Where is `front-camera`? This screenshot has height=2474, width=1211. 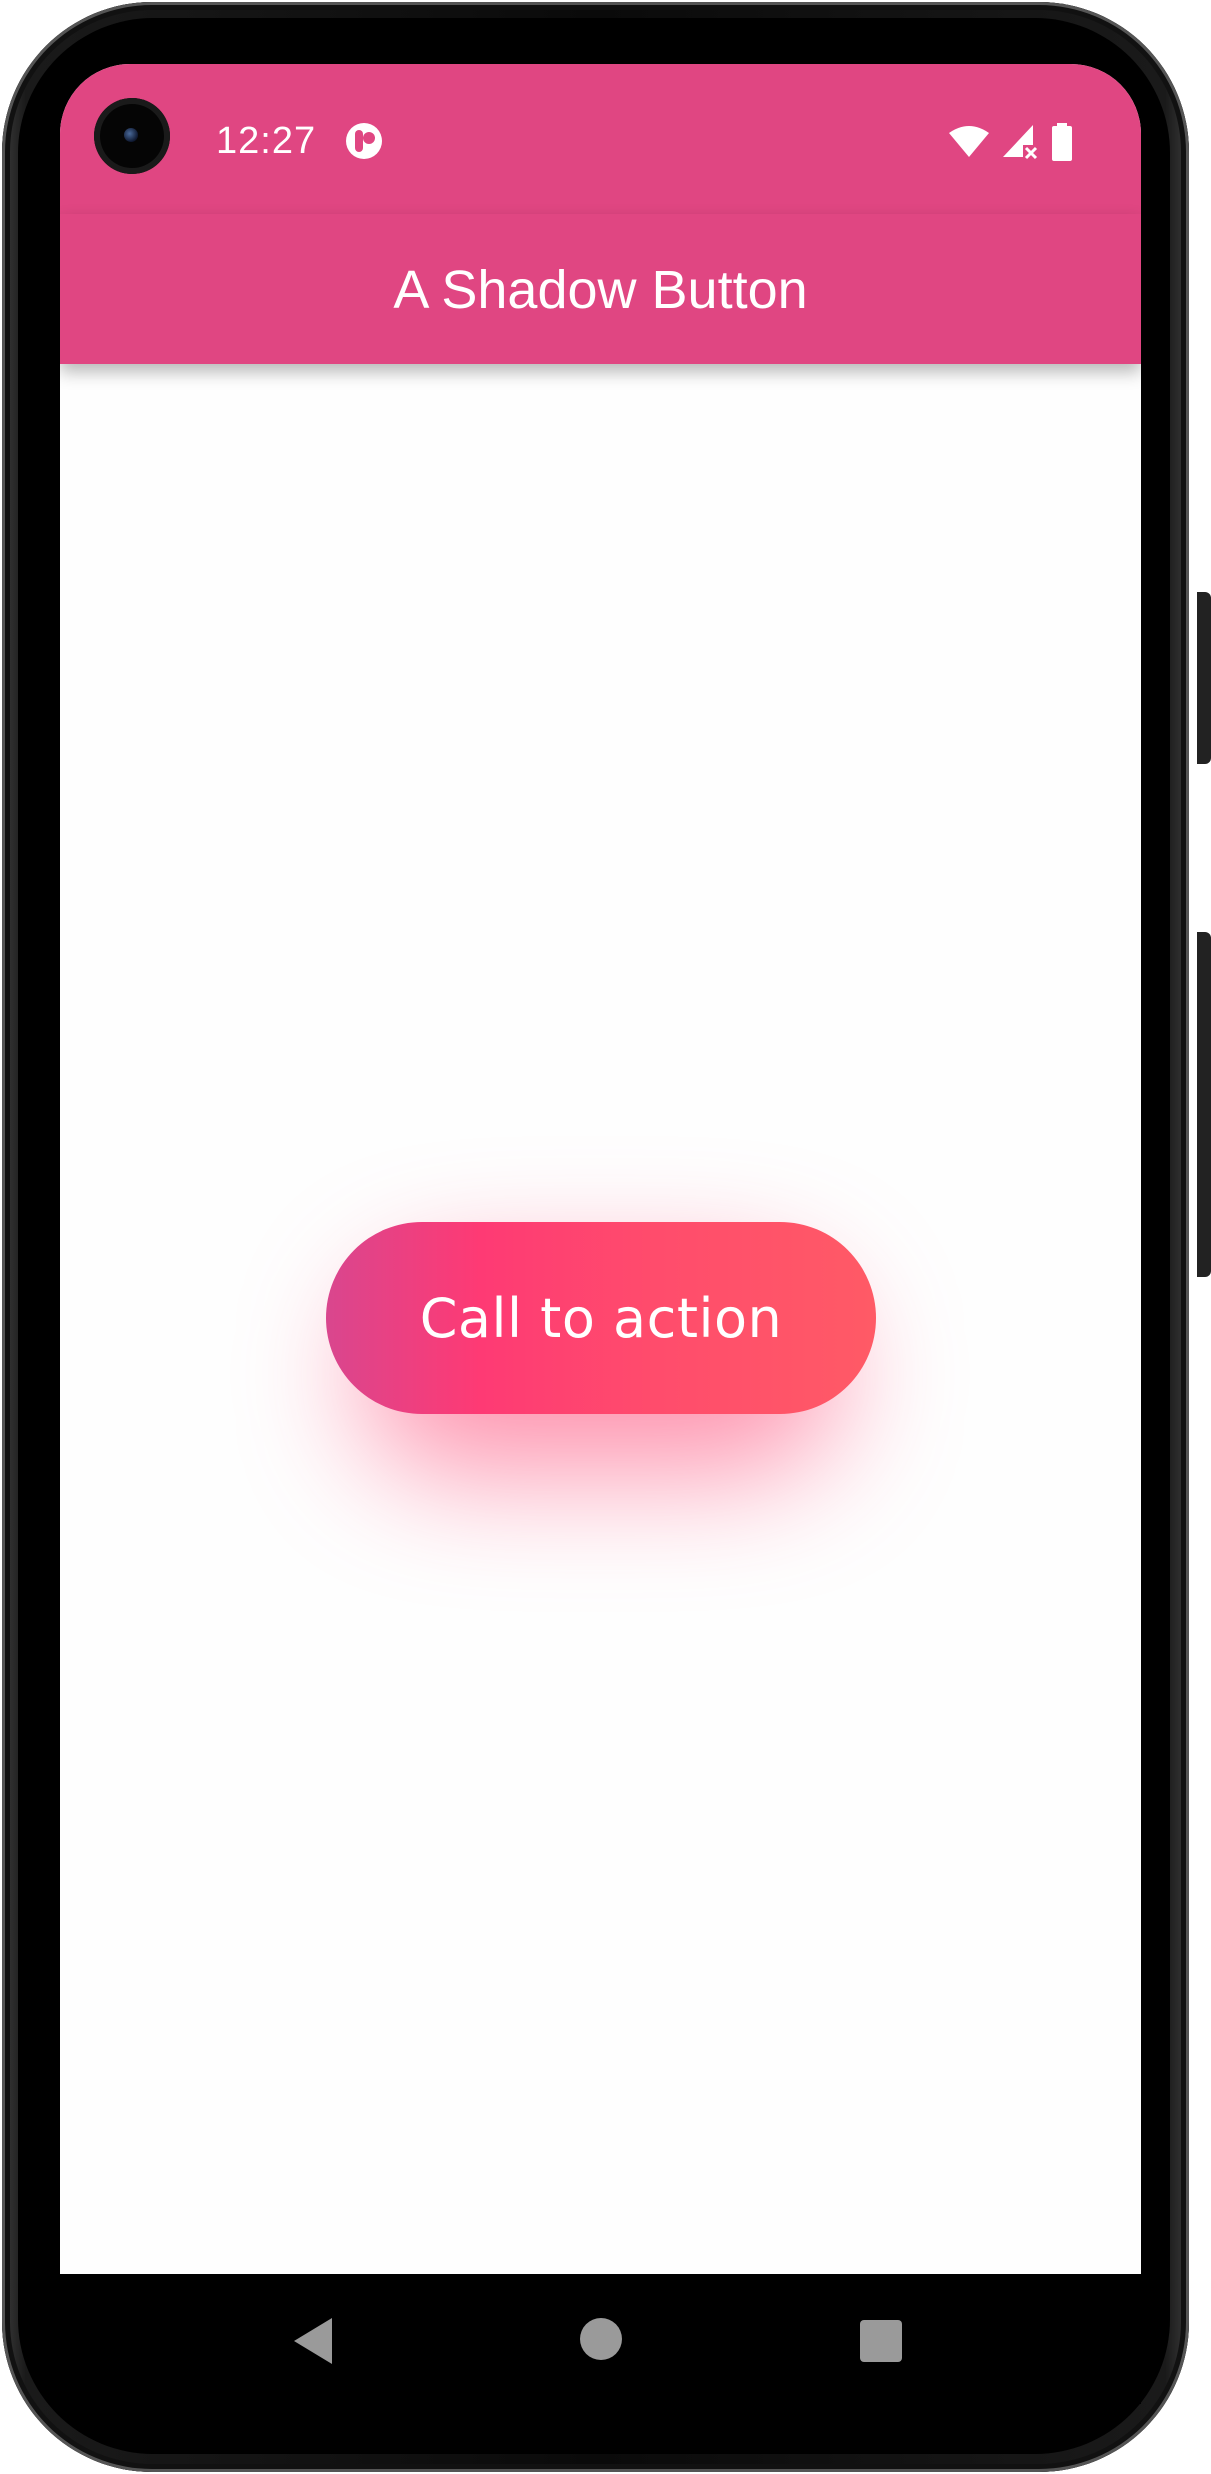
front-camera is located at coordinates (132, 136).